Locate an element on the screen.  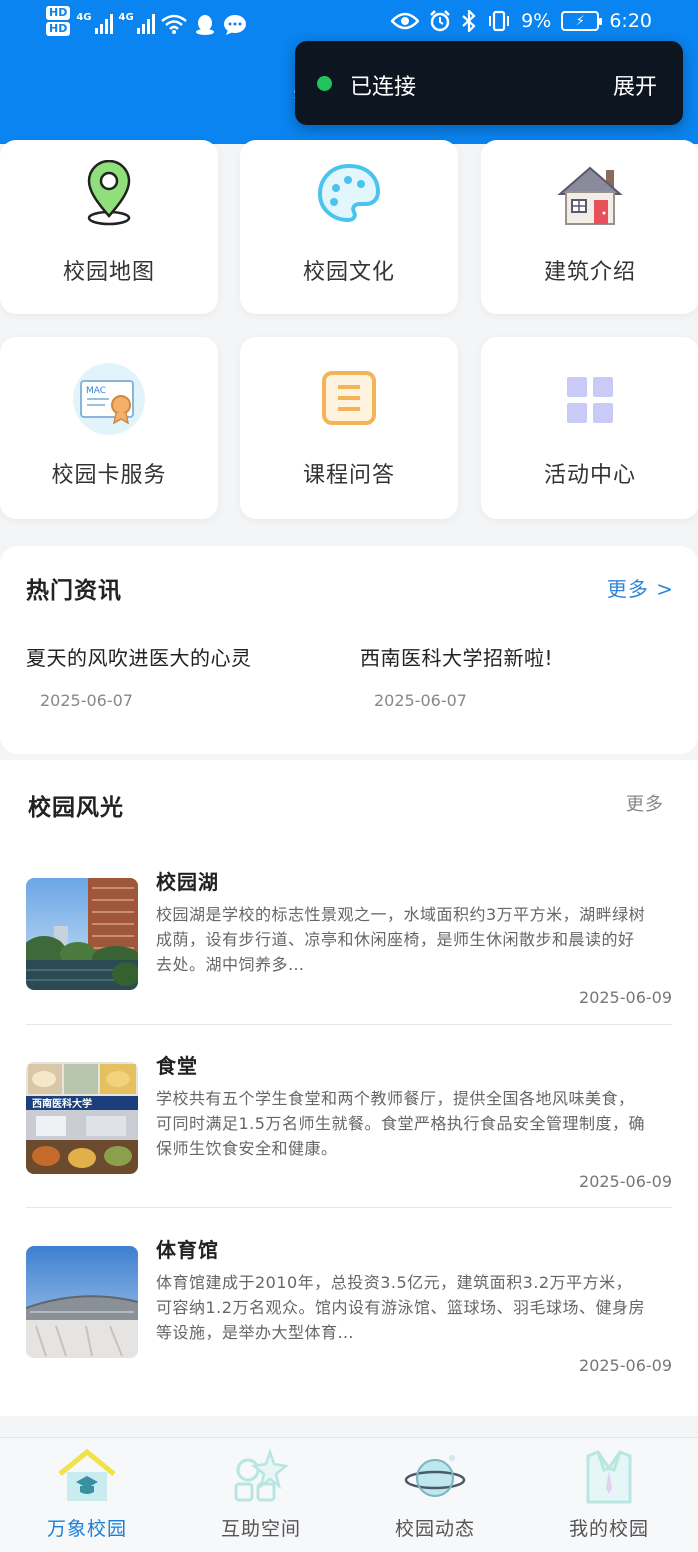
tab-mutual-help: 互助空间 is located at coordinates (261, 1495).